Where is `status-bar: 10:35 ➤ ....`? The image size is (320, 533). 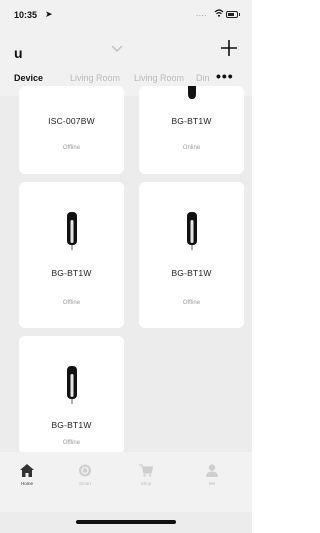 status-bar: 10:35 ➤ .... is located at coordinates (126, 14).